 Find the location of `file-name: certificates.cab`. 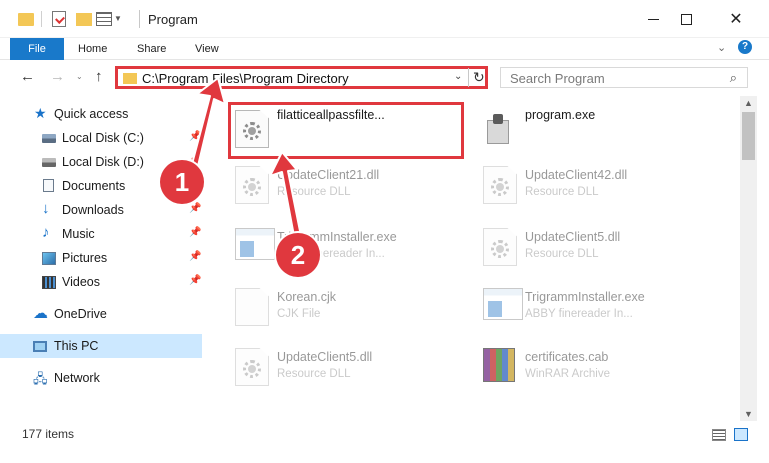

file-name: certificates.cab is located at coordinates (567, 357).